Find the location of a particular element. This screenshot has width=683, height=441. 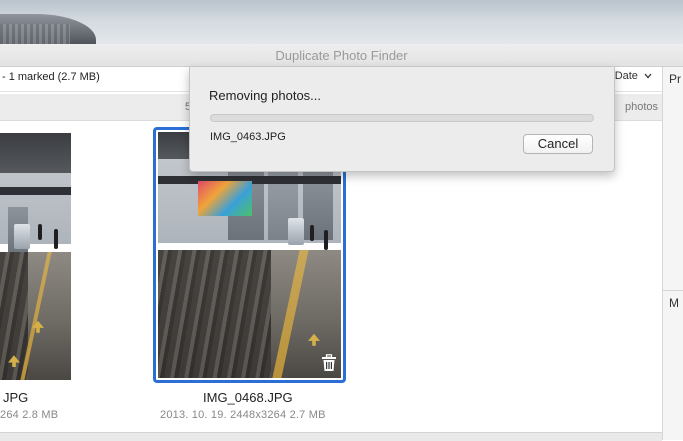

removing-photos-sheet: Removing photos... IMG_0463.JPG Cancel is located at coordinates (402, 119).